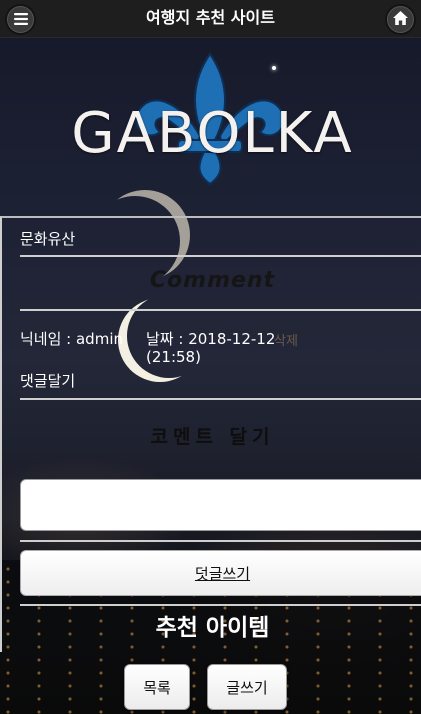  Describe the element at coordinates (71, 339) in the screenshot. I see `comment-author: 닉네임 : admin` at that location.